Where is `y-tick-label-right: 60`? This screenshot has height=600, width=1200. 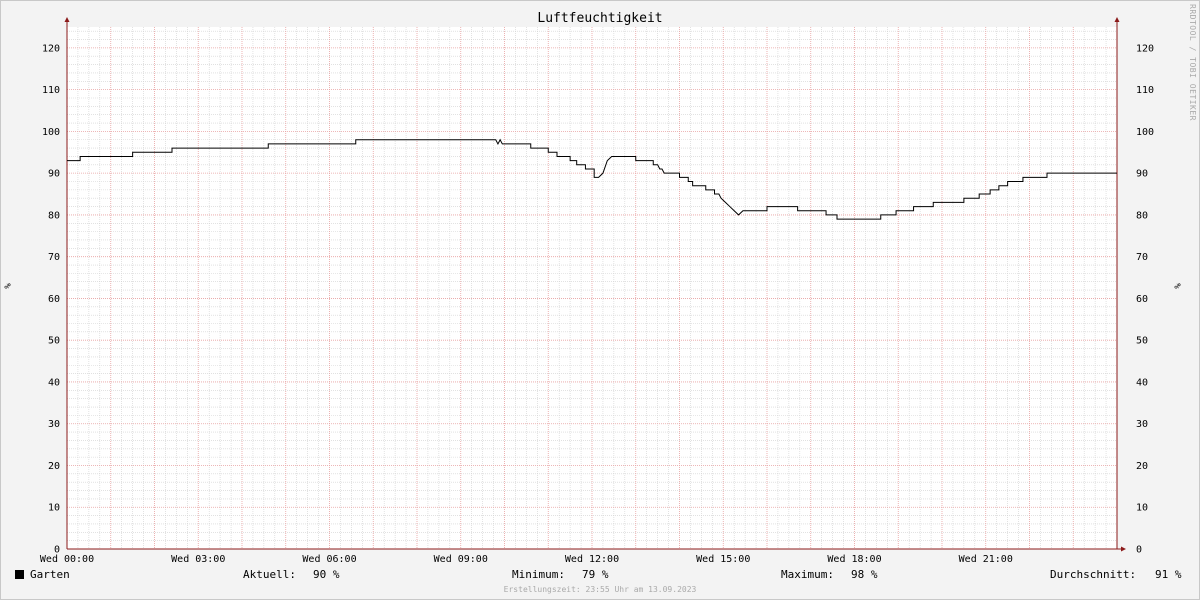 y-tick-label-right: 60 is located at coordinates (1142, 299).